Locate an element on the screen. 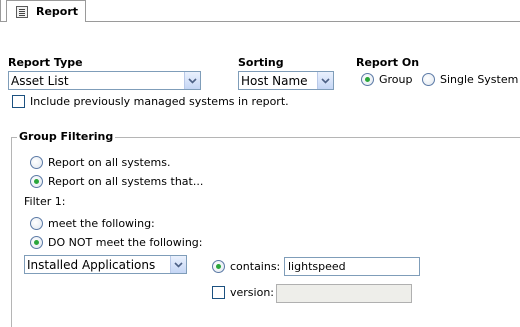 This screenshot has height=327, width=520. report-all-radio is located at coordinates (36, 162).